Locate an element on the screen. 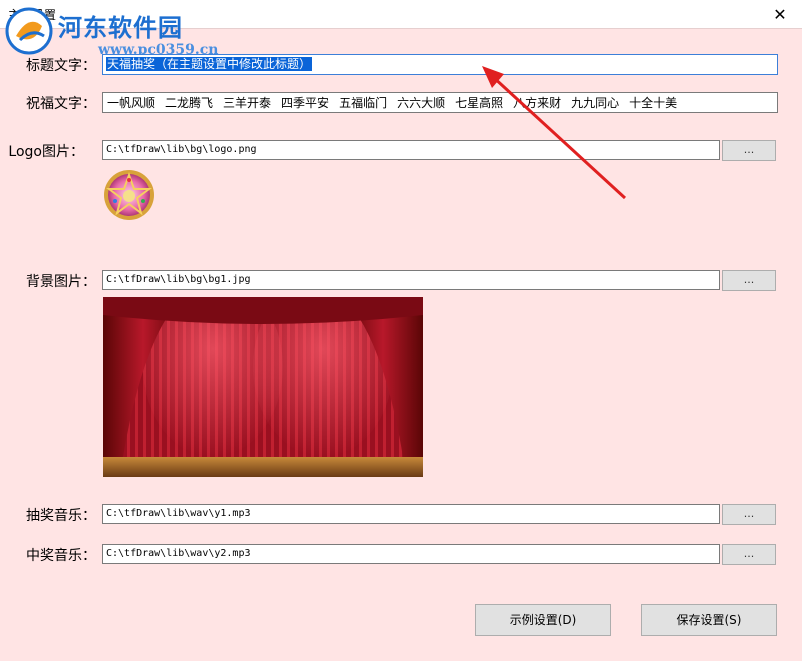  blessing-item: 八方来财 is located at coordinates (537, 103).